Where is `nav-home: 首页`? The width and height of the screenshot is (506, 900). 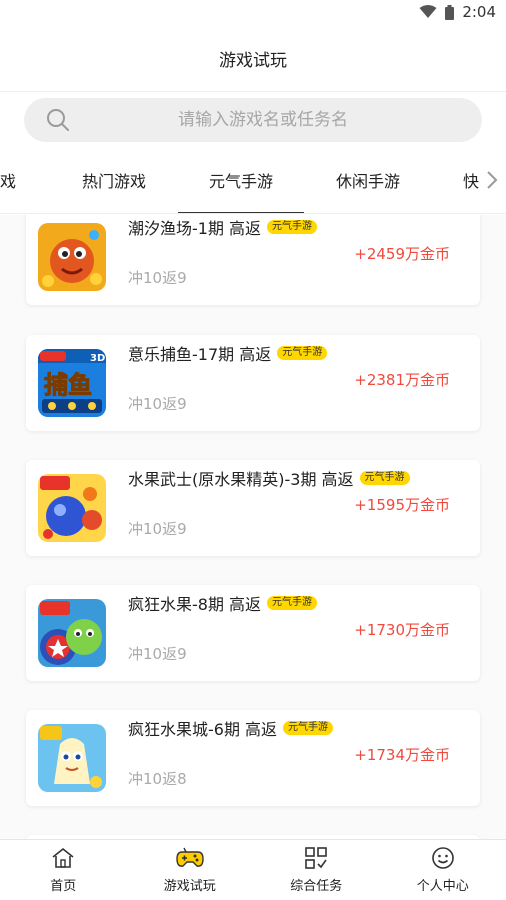
nav-home: 首页 is located at coordinates (63, 870).